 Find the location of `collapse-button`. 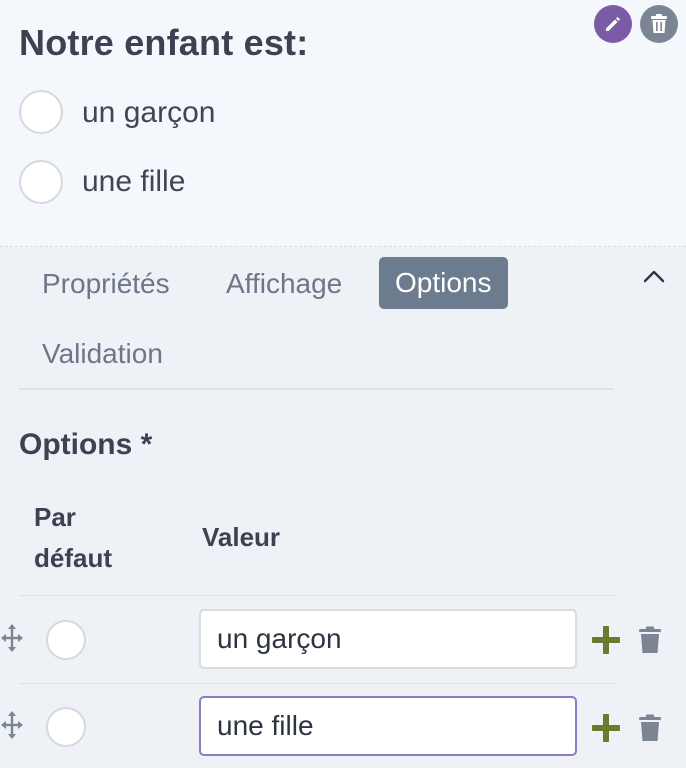

collapse-button is located at coordinates (654, 276).